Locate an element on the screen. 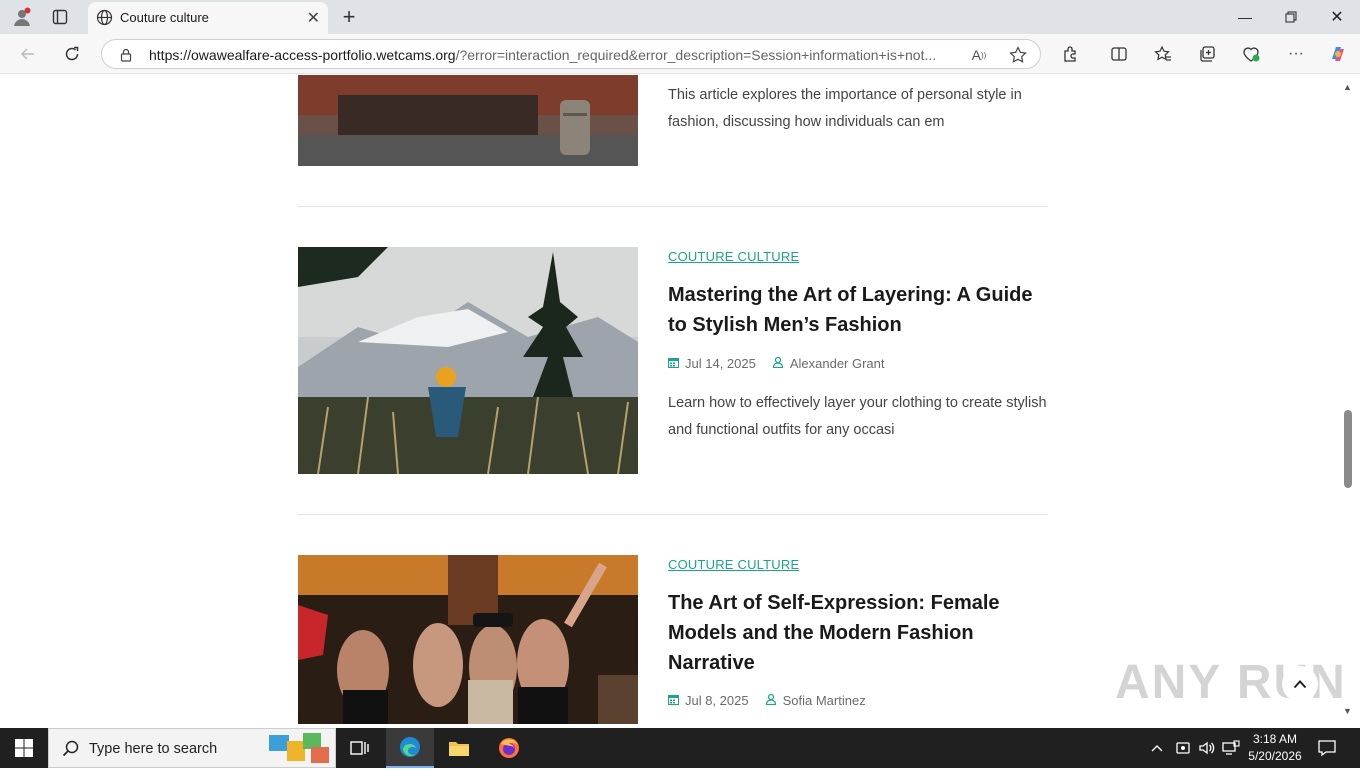 This screenshot has width=1360, height=770. more-options-icon: ··· is located at coordinates (1296, 54).